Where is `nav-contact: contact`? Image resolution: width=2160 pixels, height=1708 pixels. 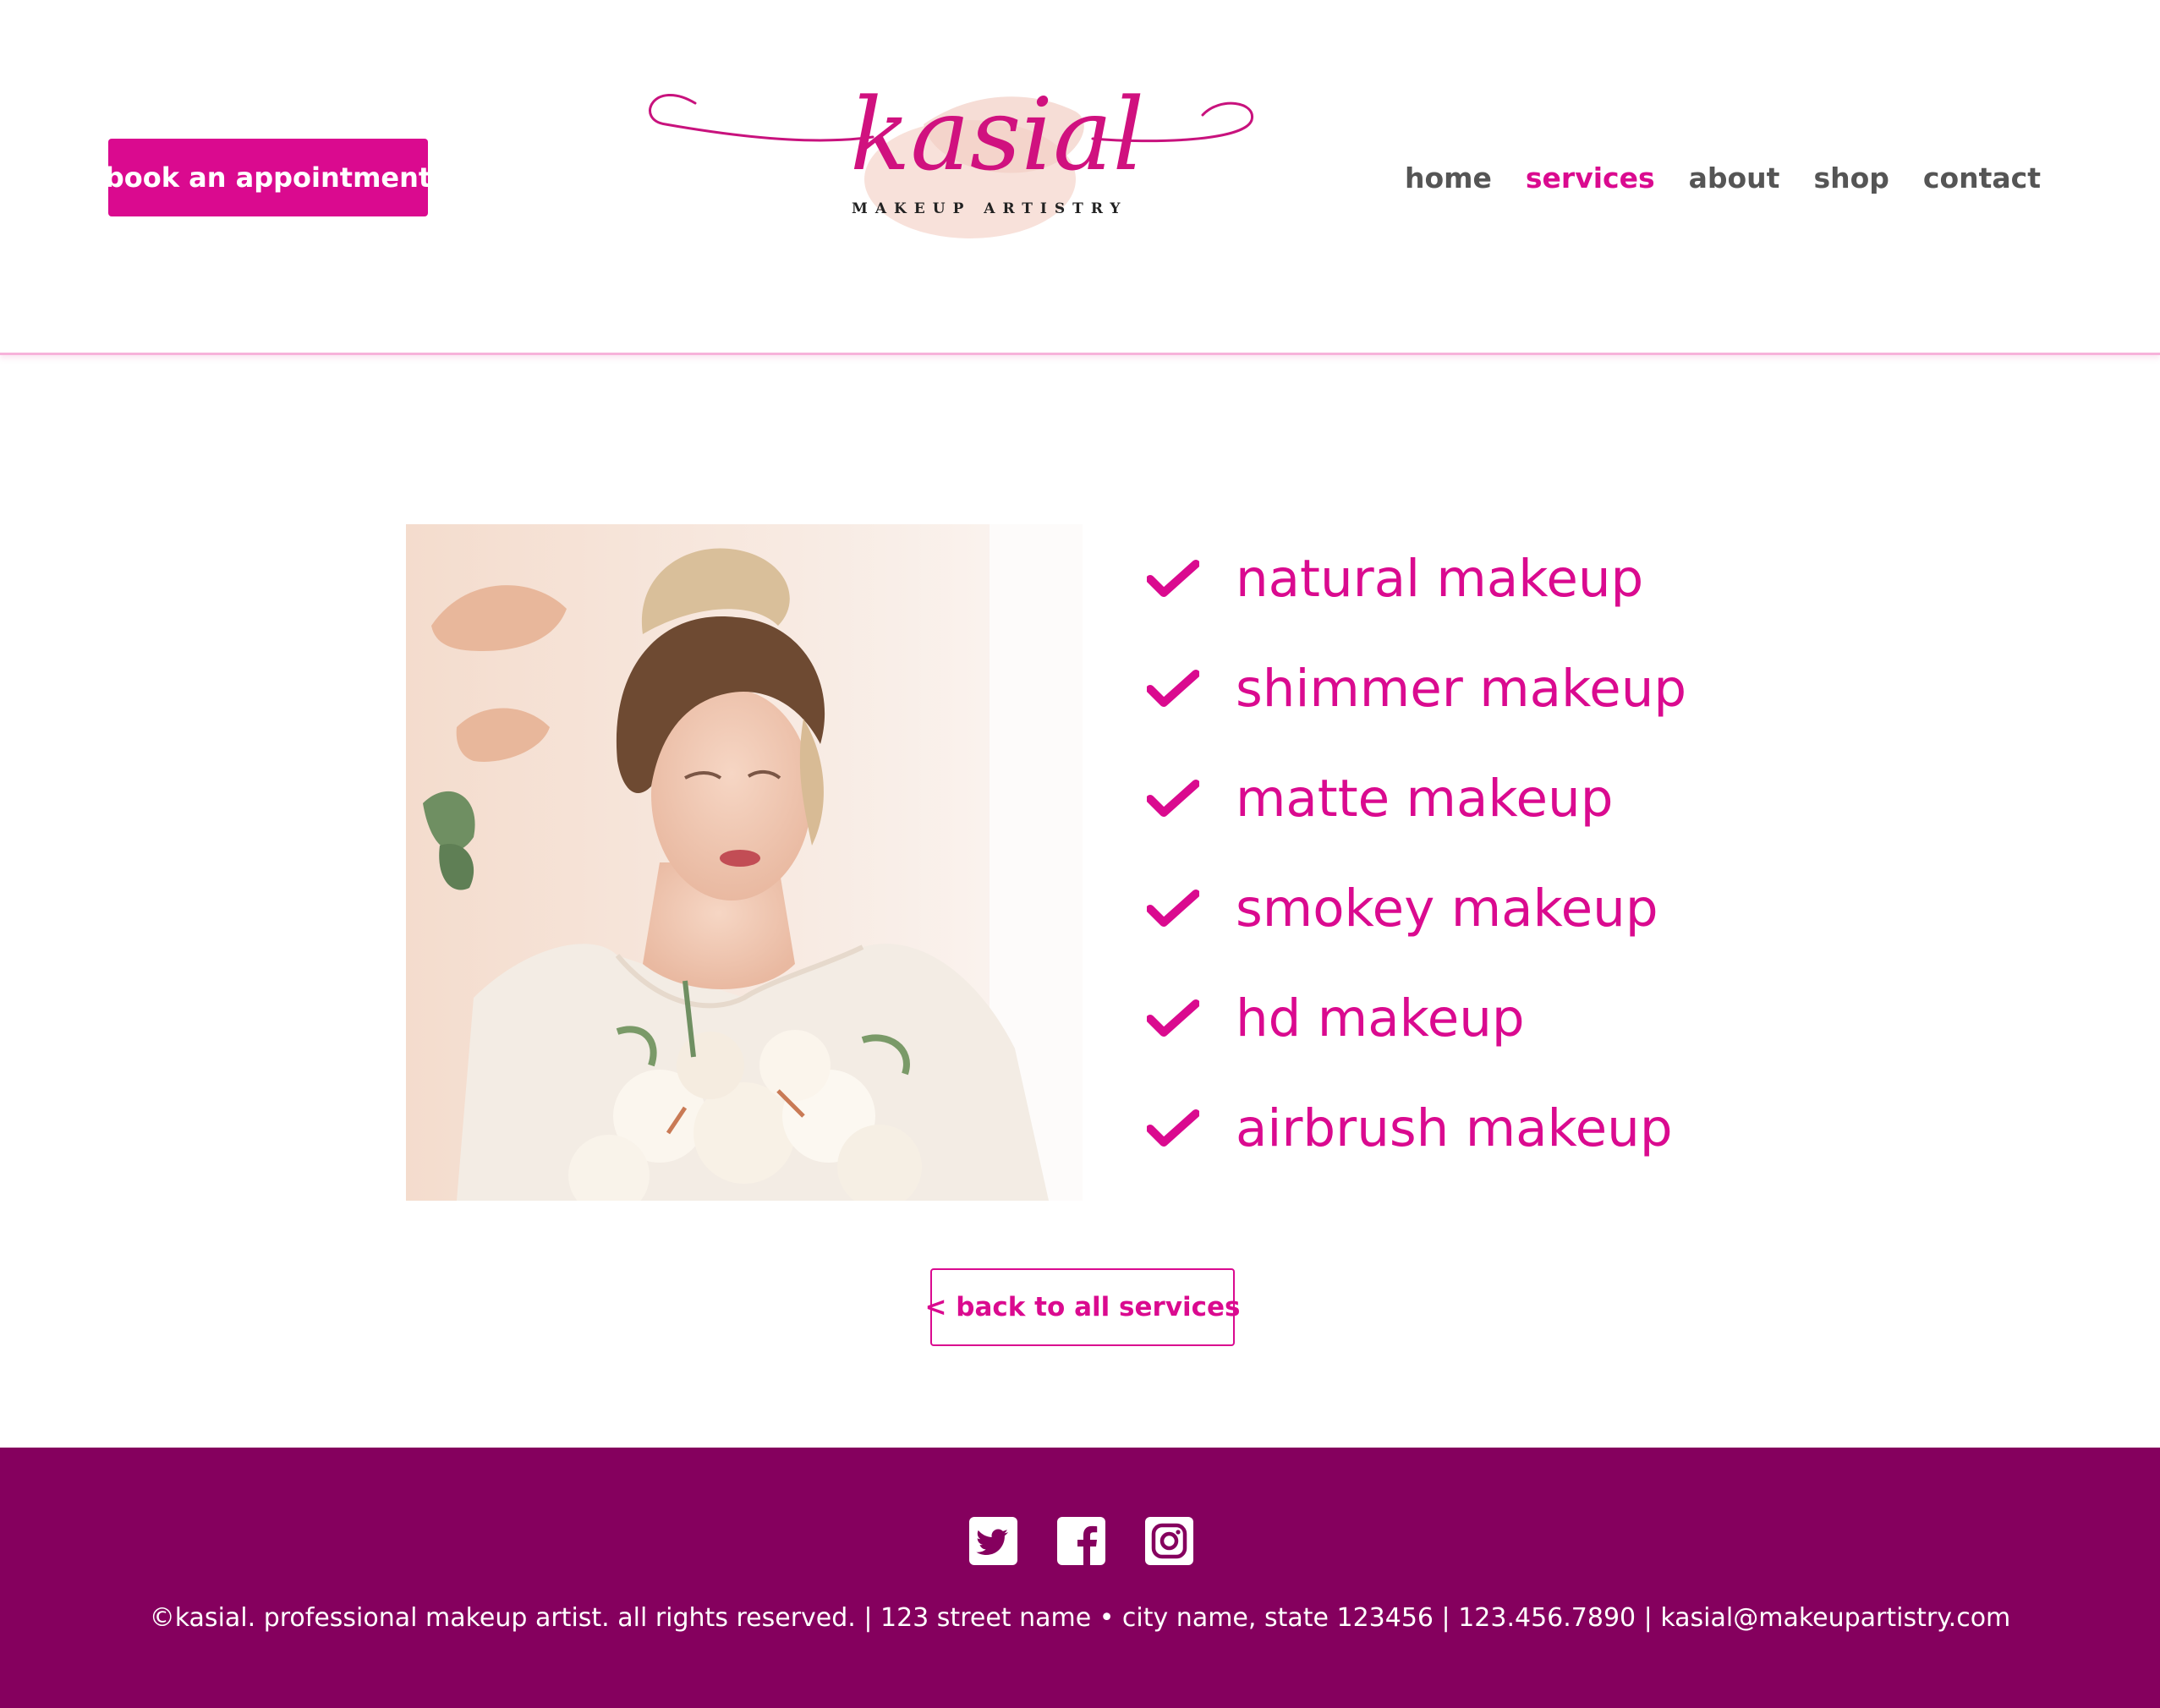
nav-contact: contact is located at coordinates (1982, 177).